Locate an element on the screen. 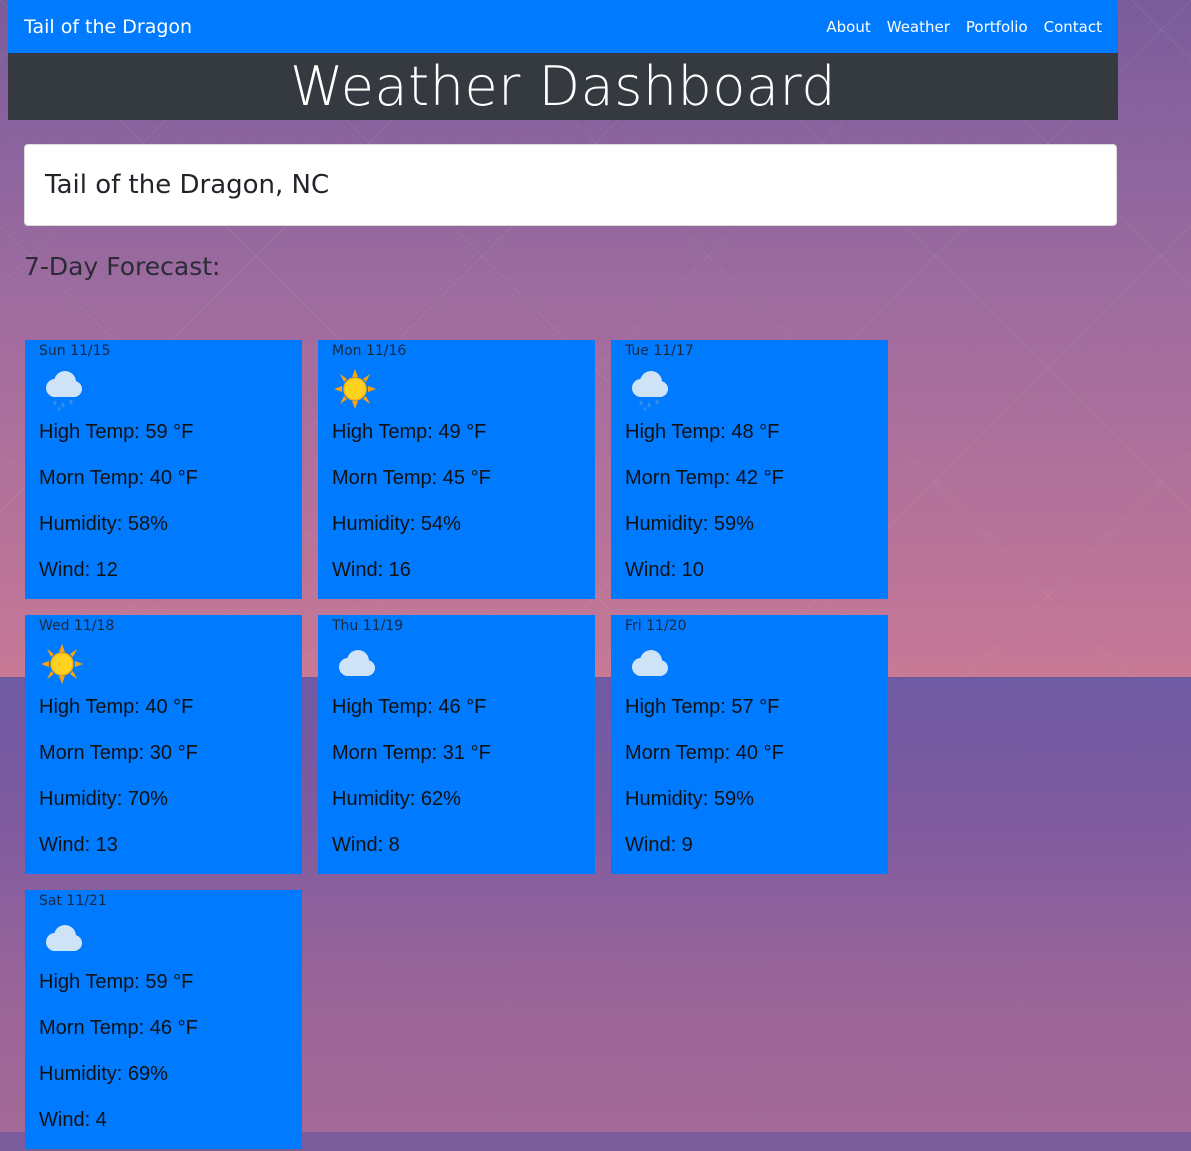 The height and width of the screenshot is (1151, 1191). city-name: Tail of the Dragon, NC is located at coordinates (187, 185).